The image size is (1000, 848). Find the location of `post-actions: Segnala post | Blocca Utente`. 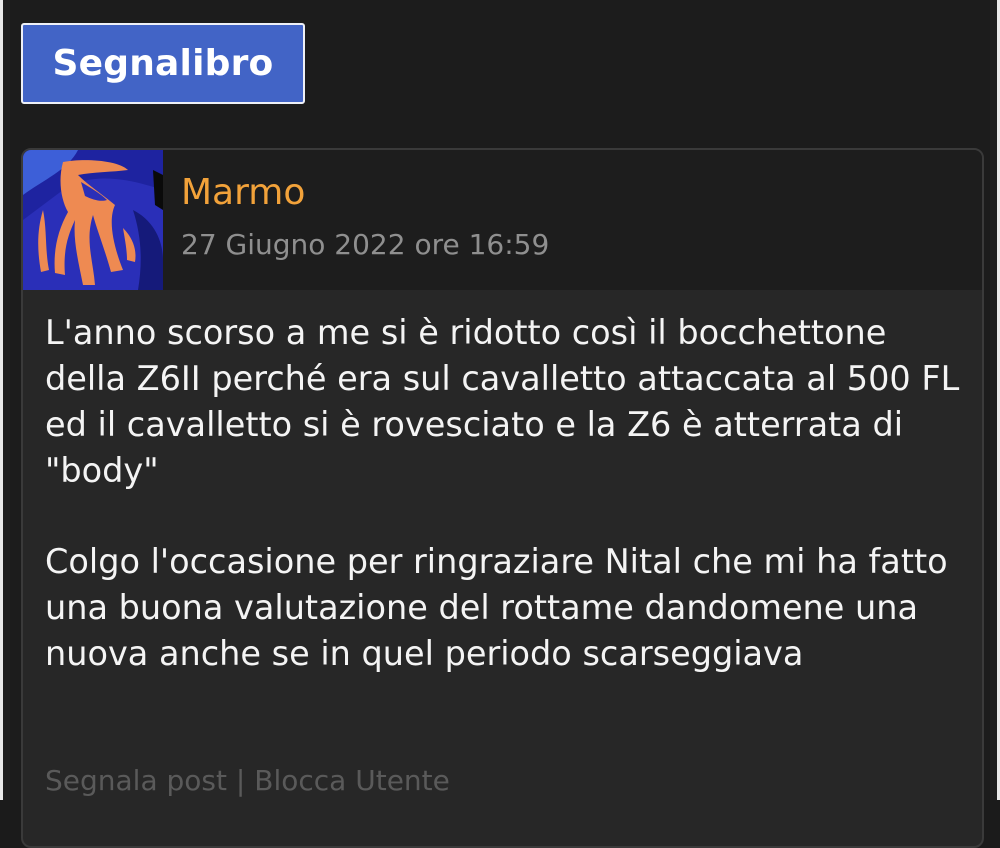

post-actions: Segnala post | Blocca Utente is located at coordinates (247, 780).